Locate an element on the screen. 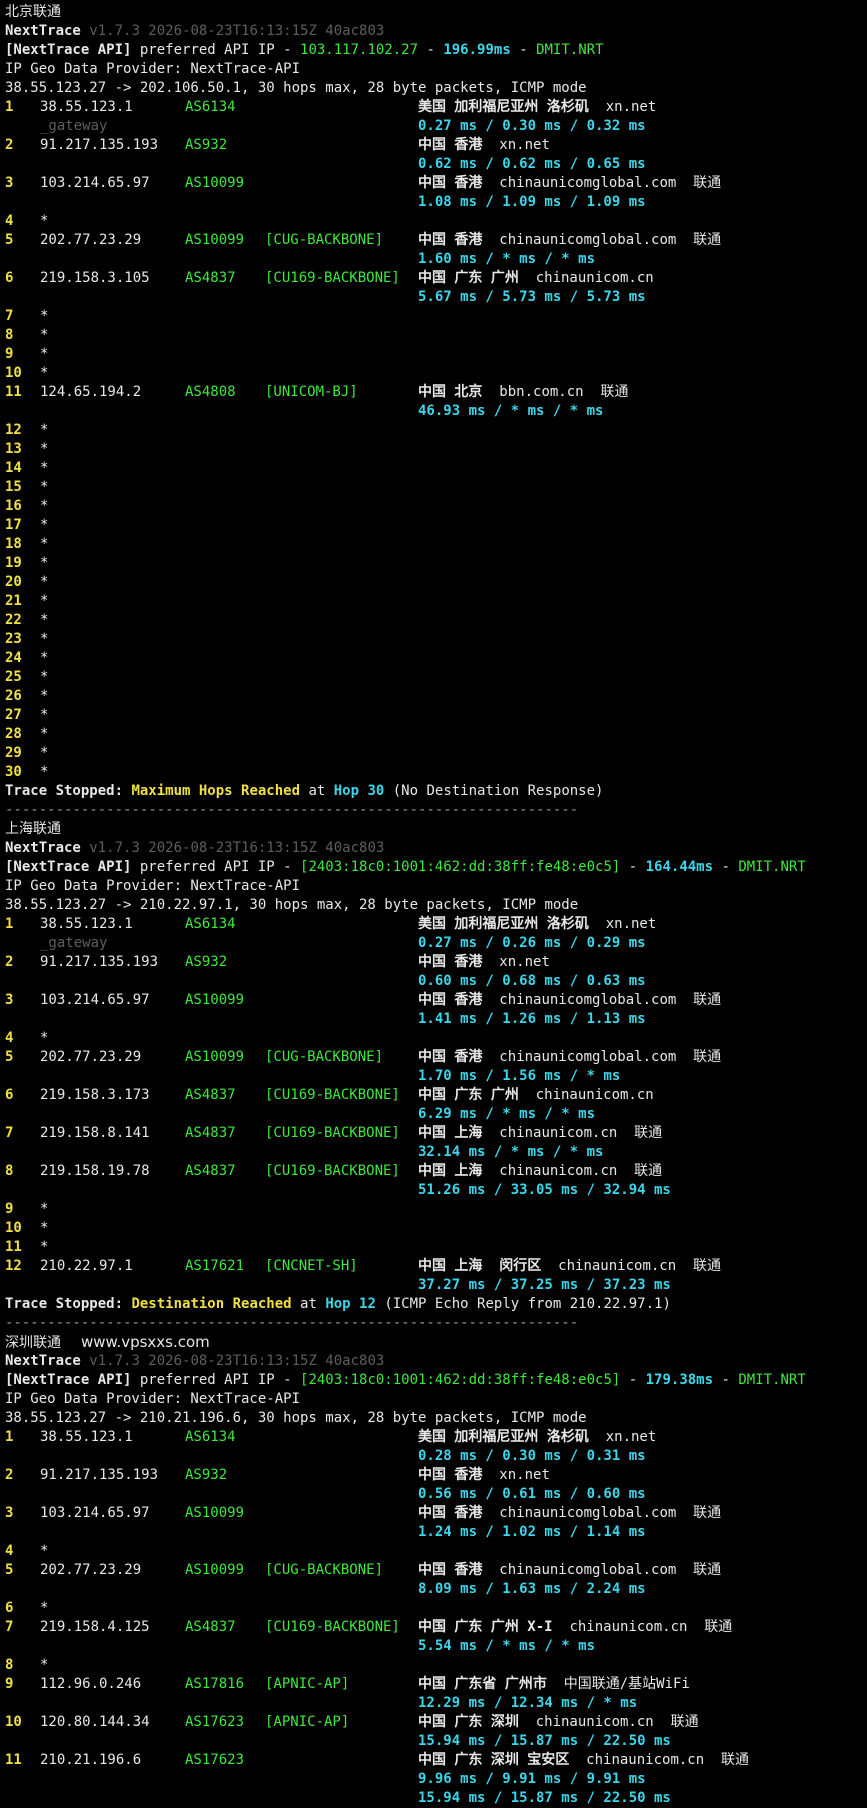  hop-latency: 0.60 ms / 0.68 ms / 0.63 ms is located at coordinates (532, 981).